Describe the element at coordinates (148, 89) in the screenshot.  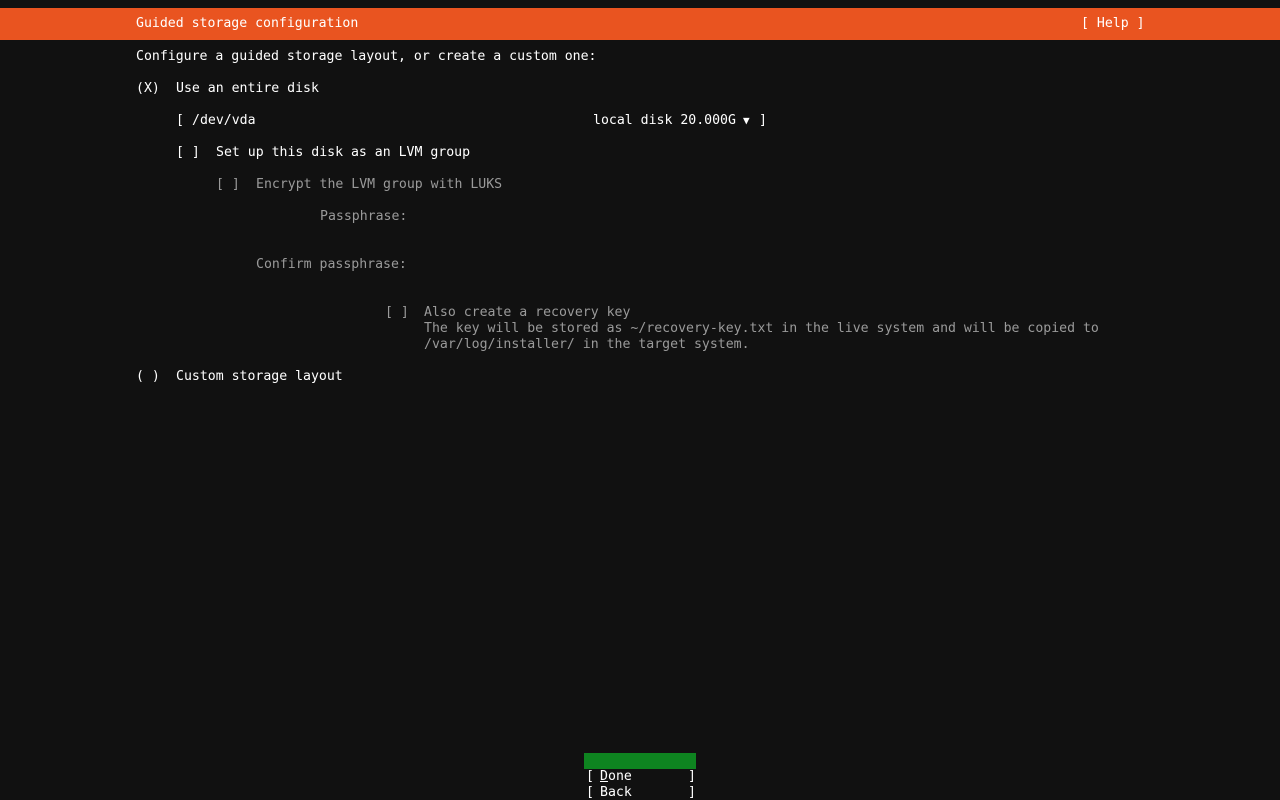
I see `entire-disk-radio: (X)` at that location.